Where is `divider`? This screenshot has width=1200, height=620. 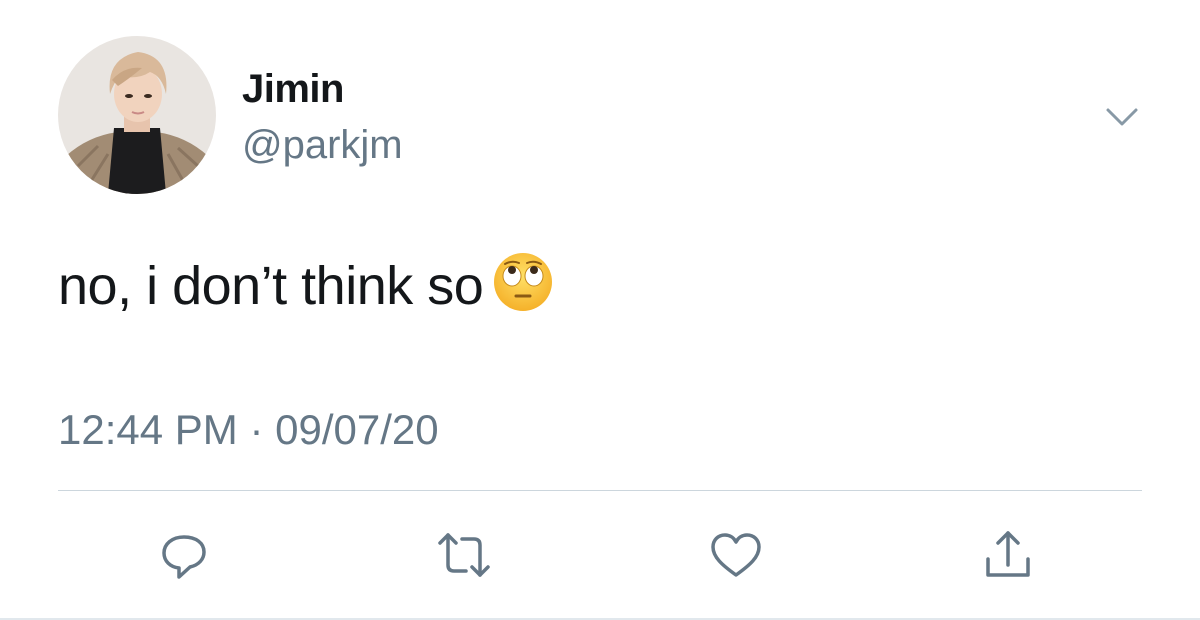 divider is located at coordinates (600, 490).